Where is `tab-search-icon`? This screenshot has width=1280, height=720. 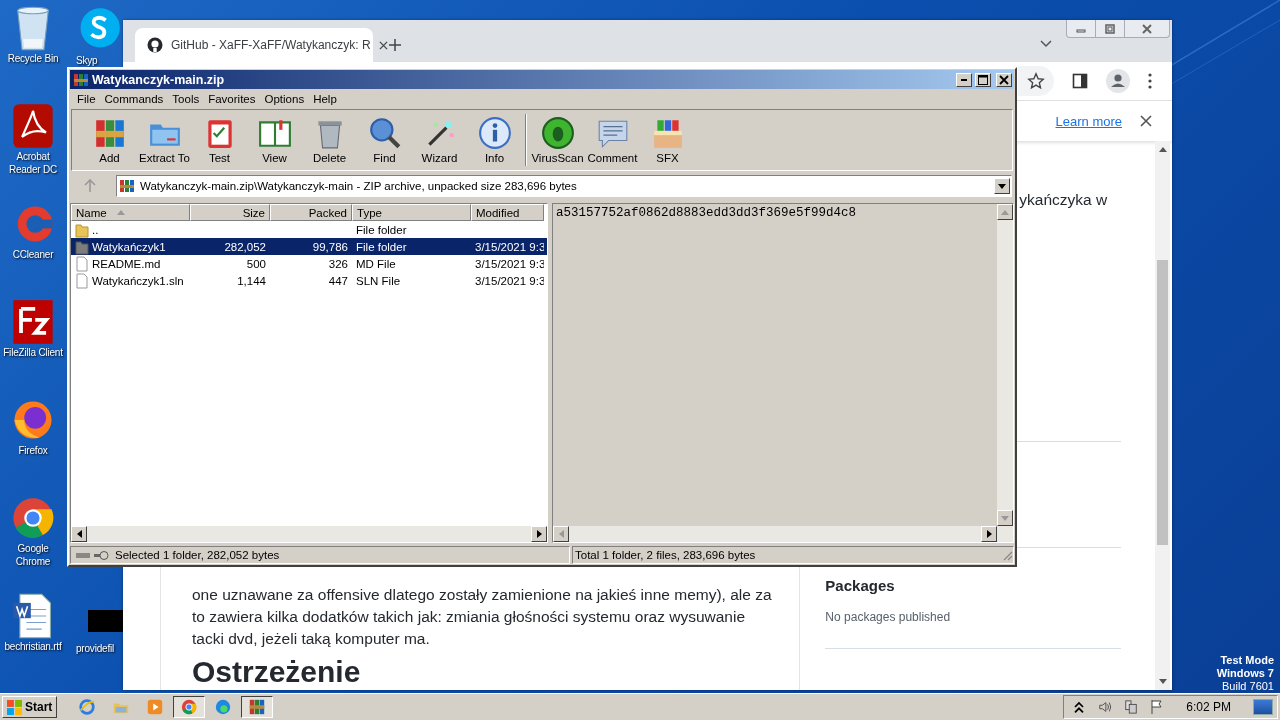 tab-search-icon is located at coordinates (1046, 44).